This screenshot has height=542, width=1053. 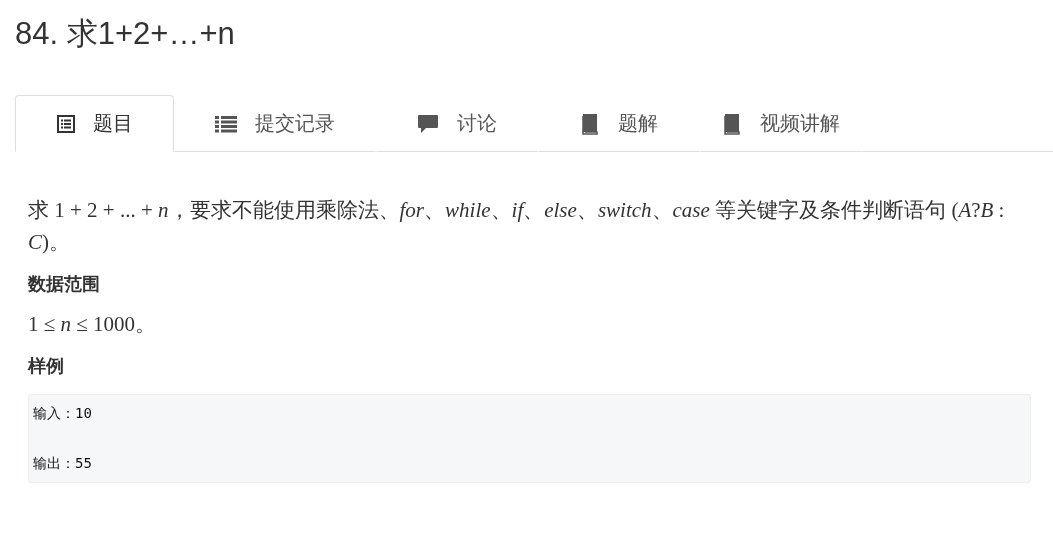 I want to click on problem-title: 84. 求1+2+…+n, so click(x=125, y=34).